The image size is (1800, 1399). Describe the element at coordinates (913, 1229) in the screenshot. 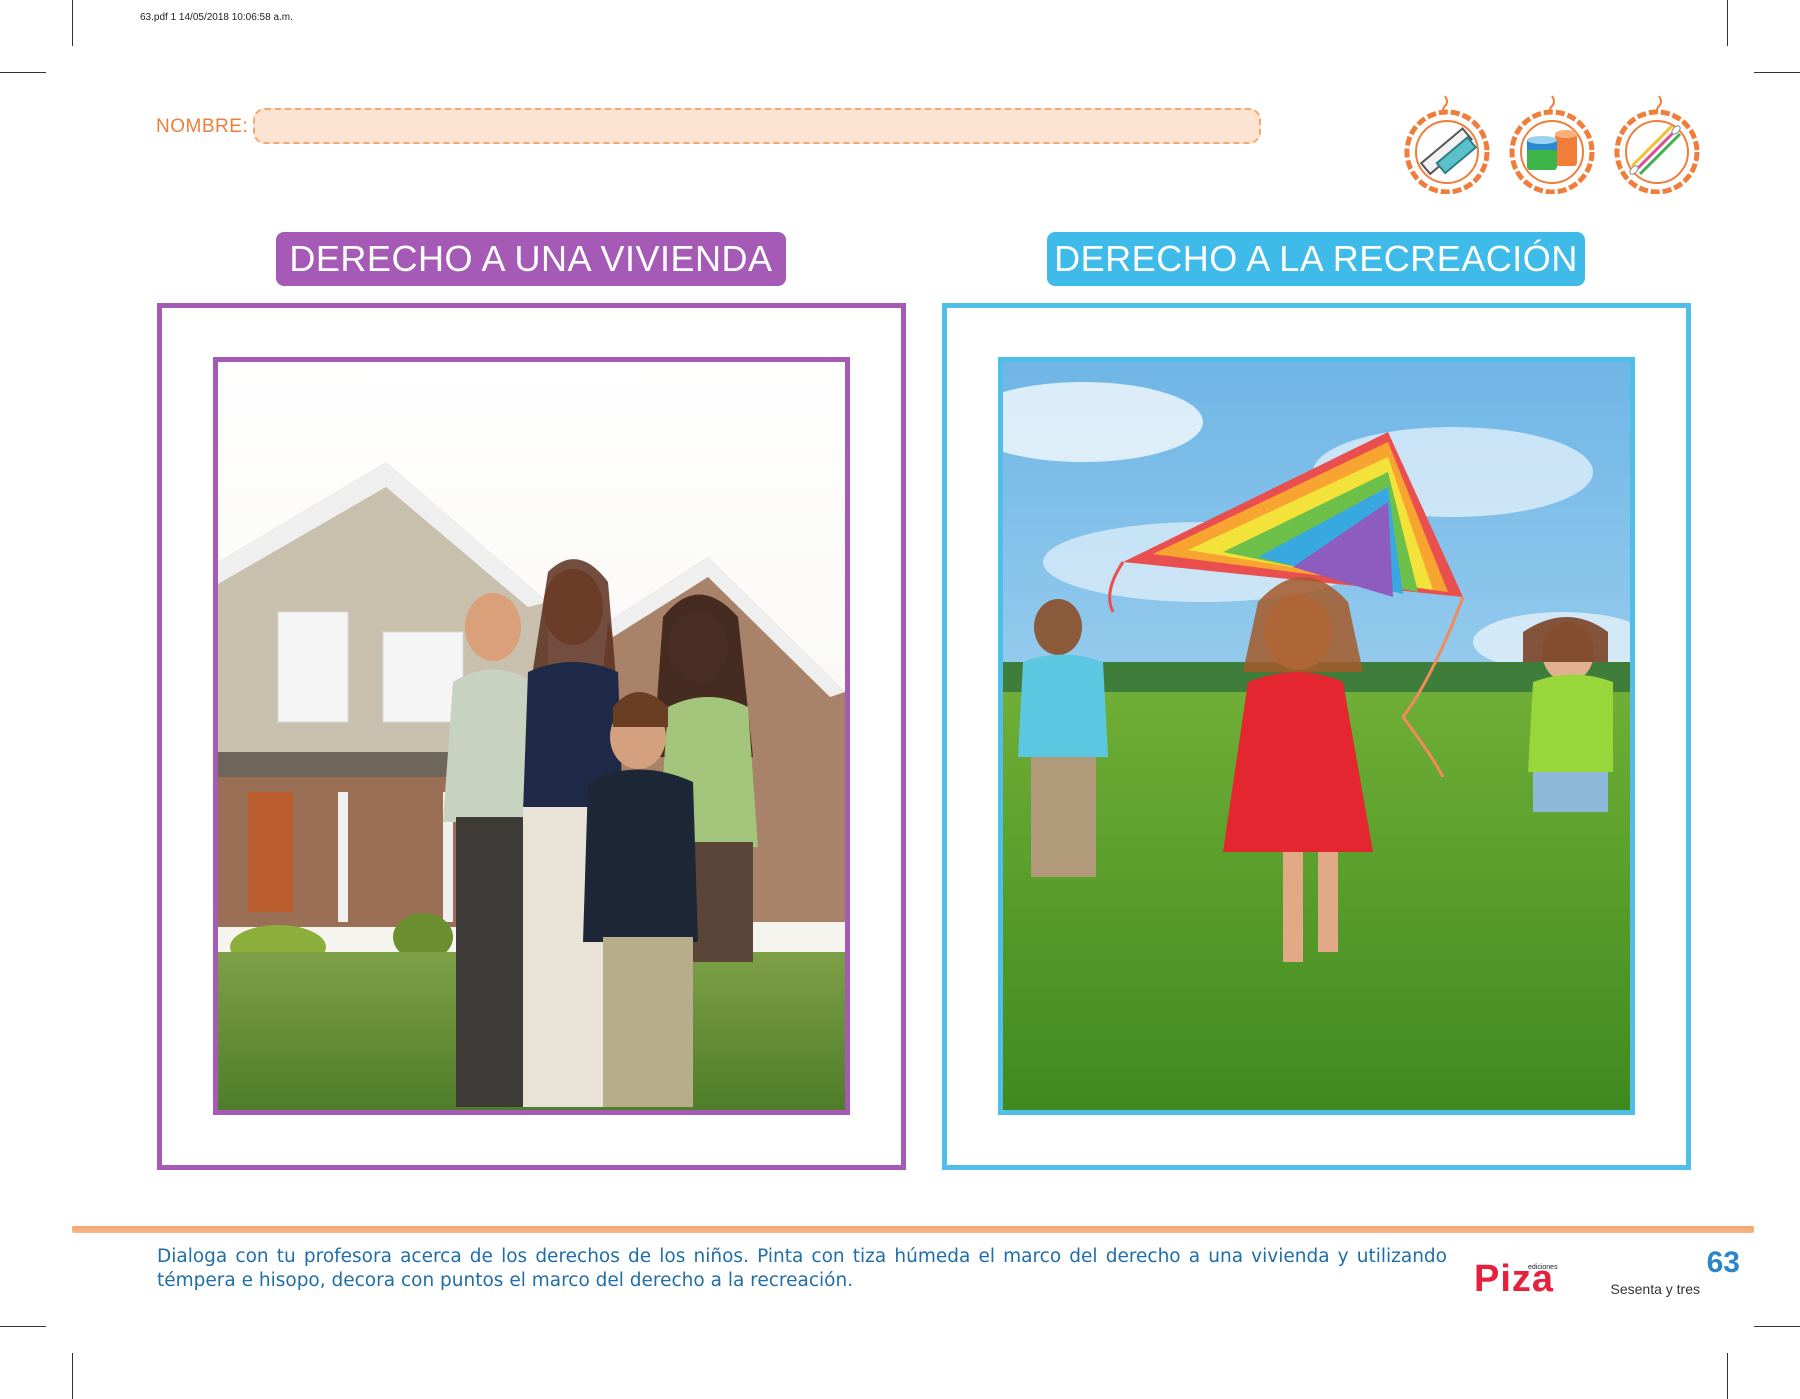

I see `footer-rule` at that location.